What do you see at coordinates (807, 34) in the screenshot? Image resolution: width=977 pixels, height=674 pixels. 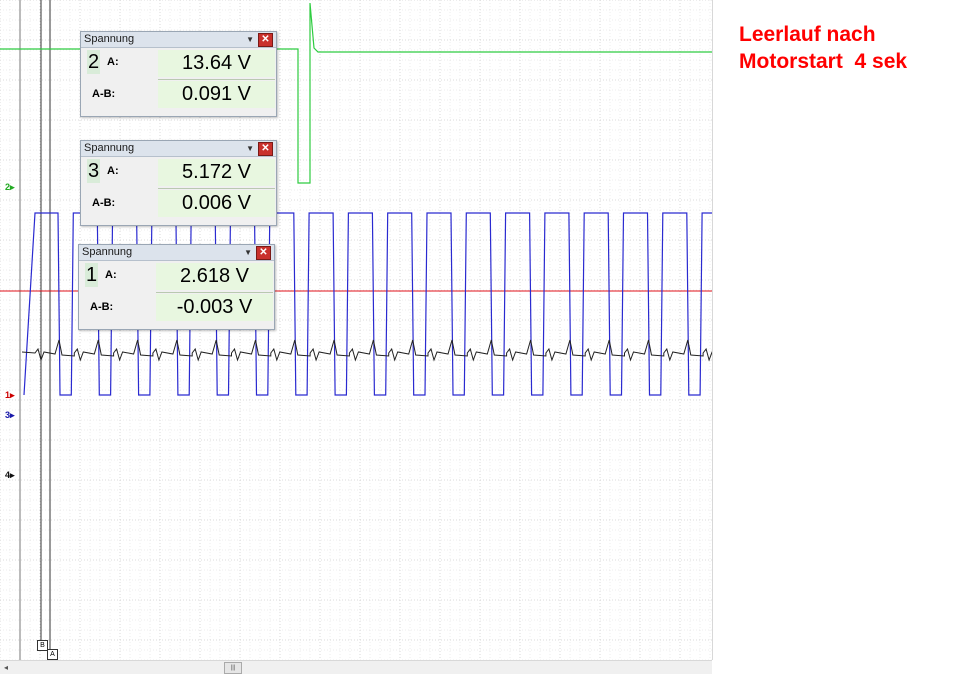 I see `annotation-line-1: Leerlauf nach` at bounding box center [807, 34].